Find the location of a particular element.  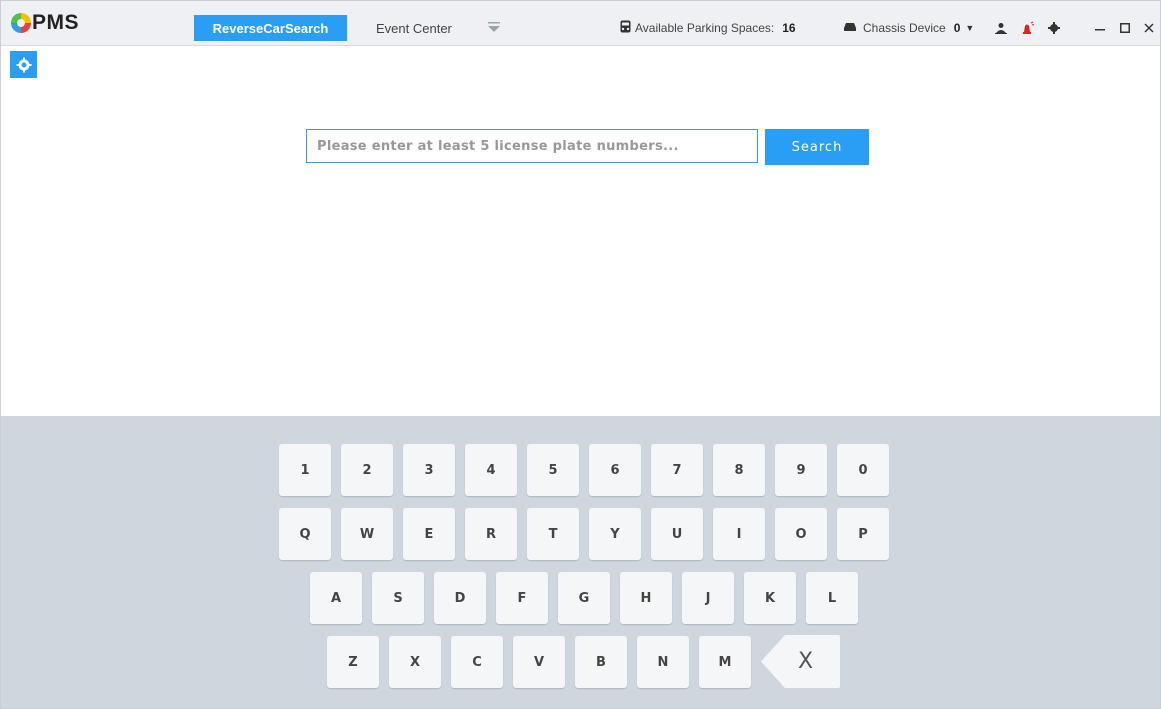

key-9: 9 is located at coordinates (801, 470).